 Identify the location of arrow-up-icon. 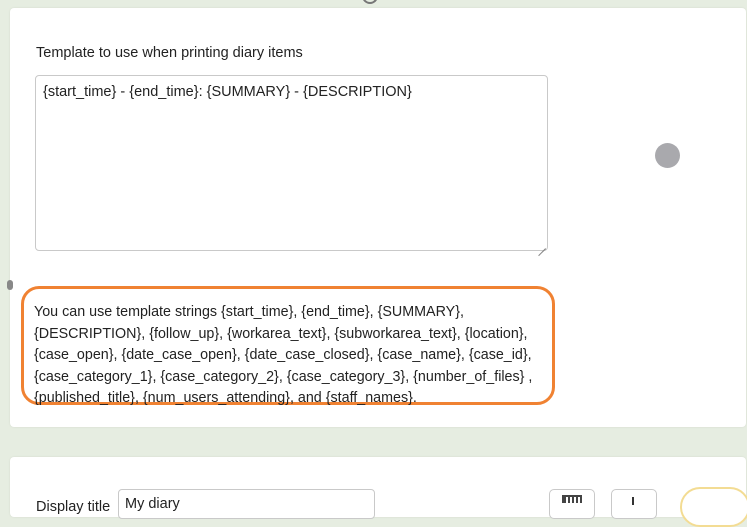
(633, 501).